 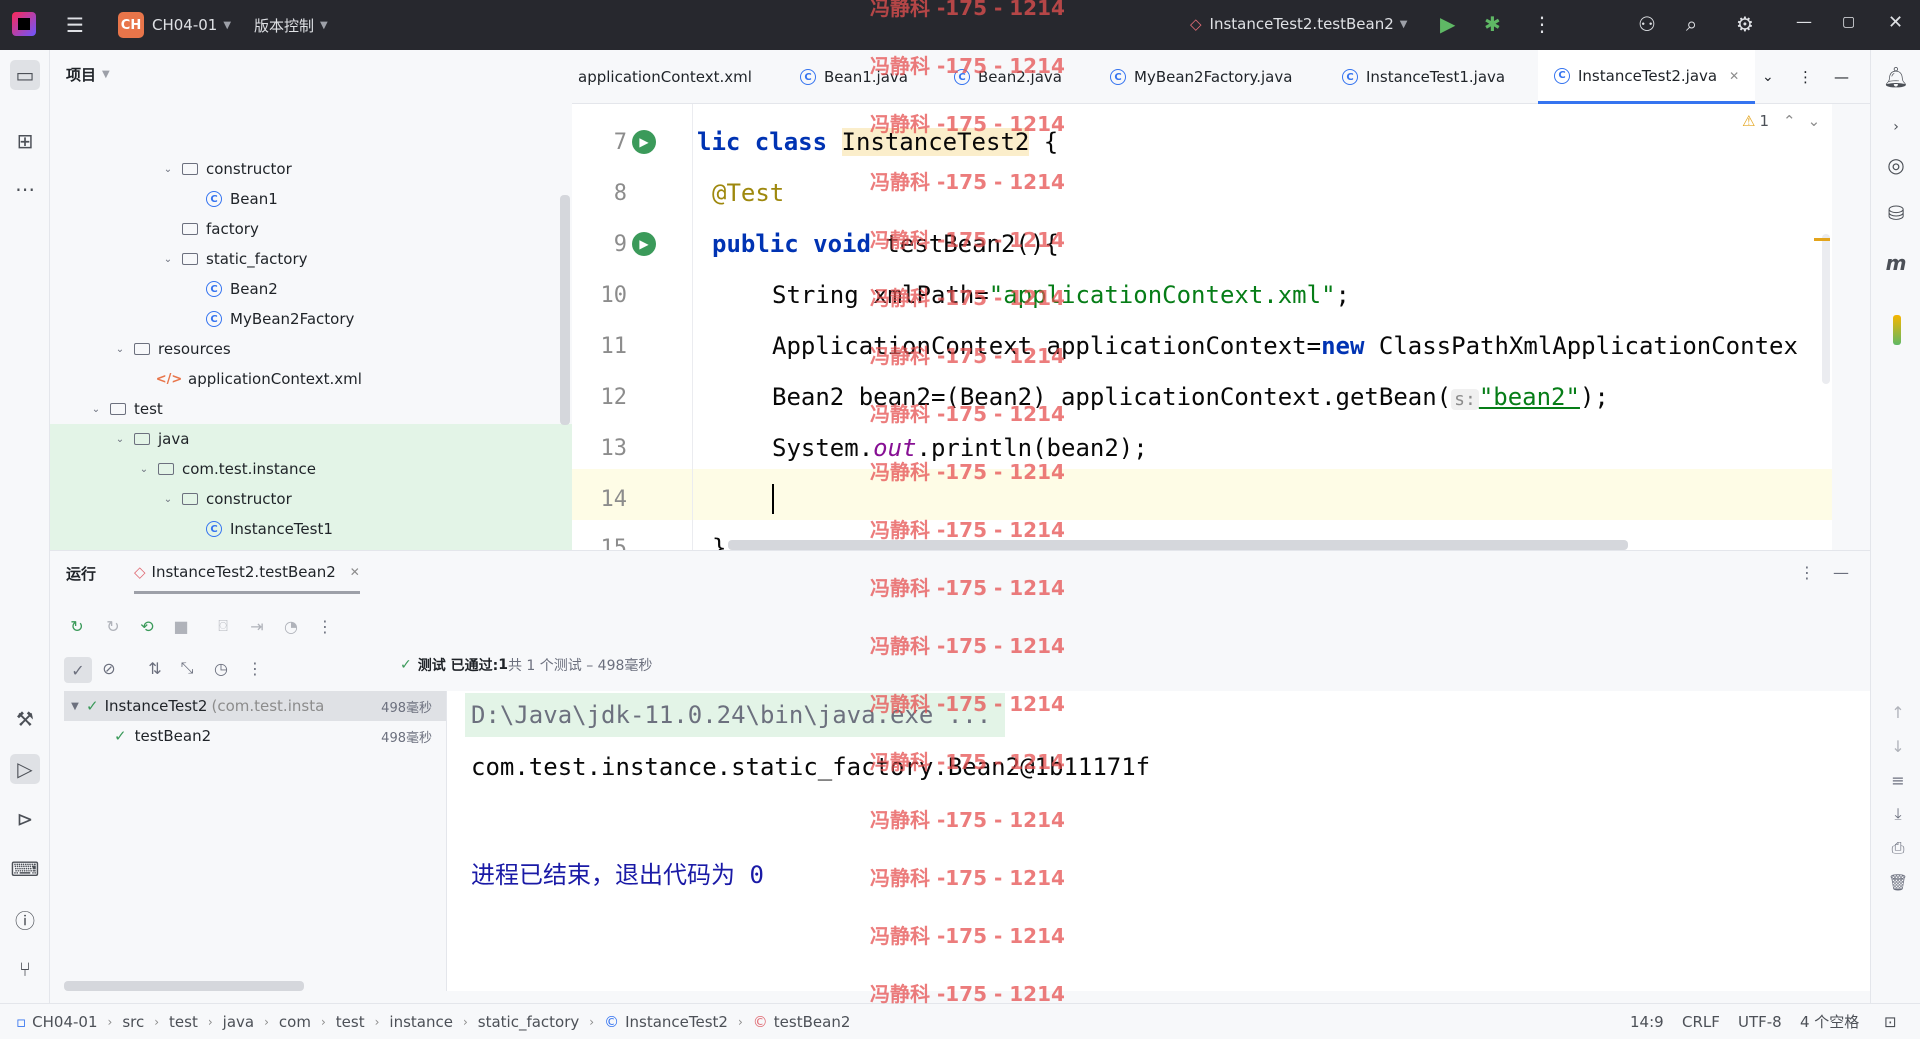 I want to click on warning-marker, so click(x=1822, y=239).